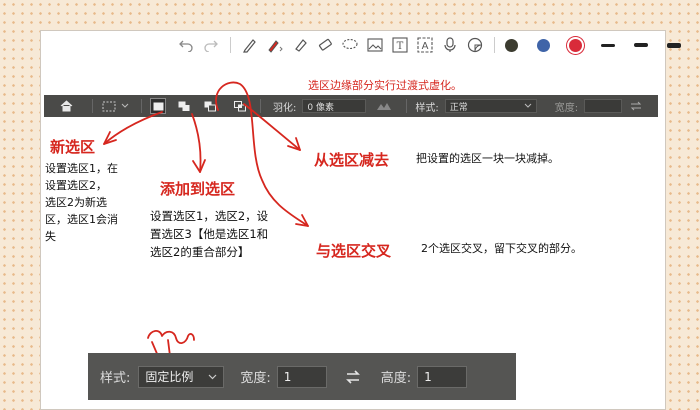  I want to click on feather-label: 羽化:, so click(285, 108).